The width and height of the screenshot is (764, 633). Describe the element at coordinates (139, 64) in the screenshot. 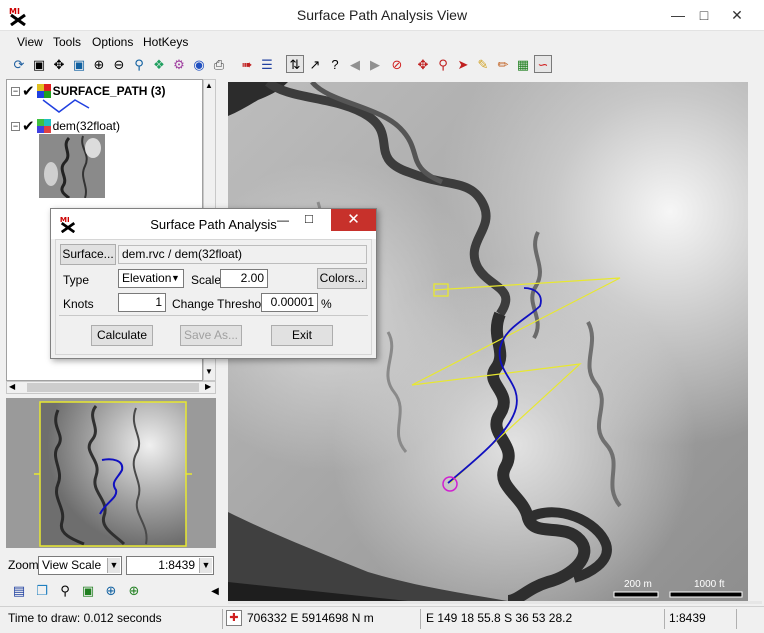

I see `zoom-layer-icon: ⚲` at that location.